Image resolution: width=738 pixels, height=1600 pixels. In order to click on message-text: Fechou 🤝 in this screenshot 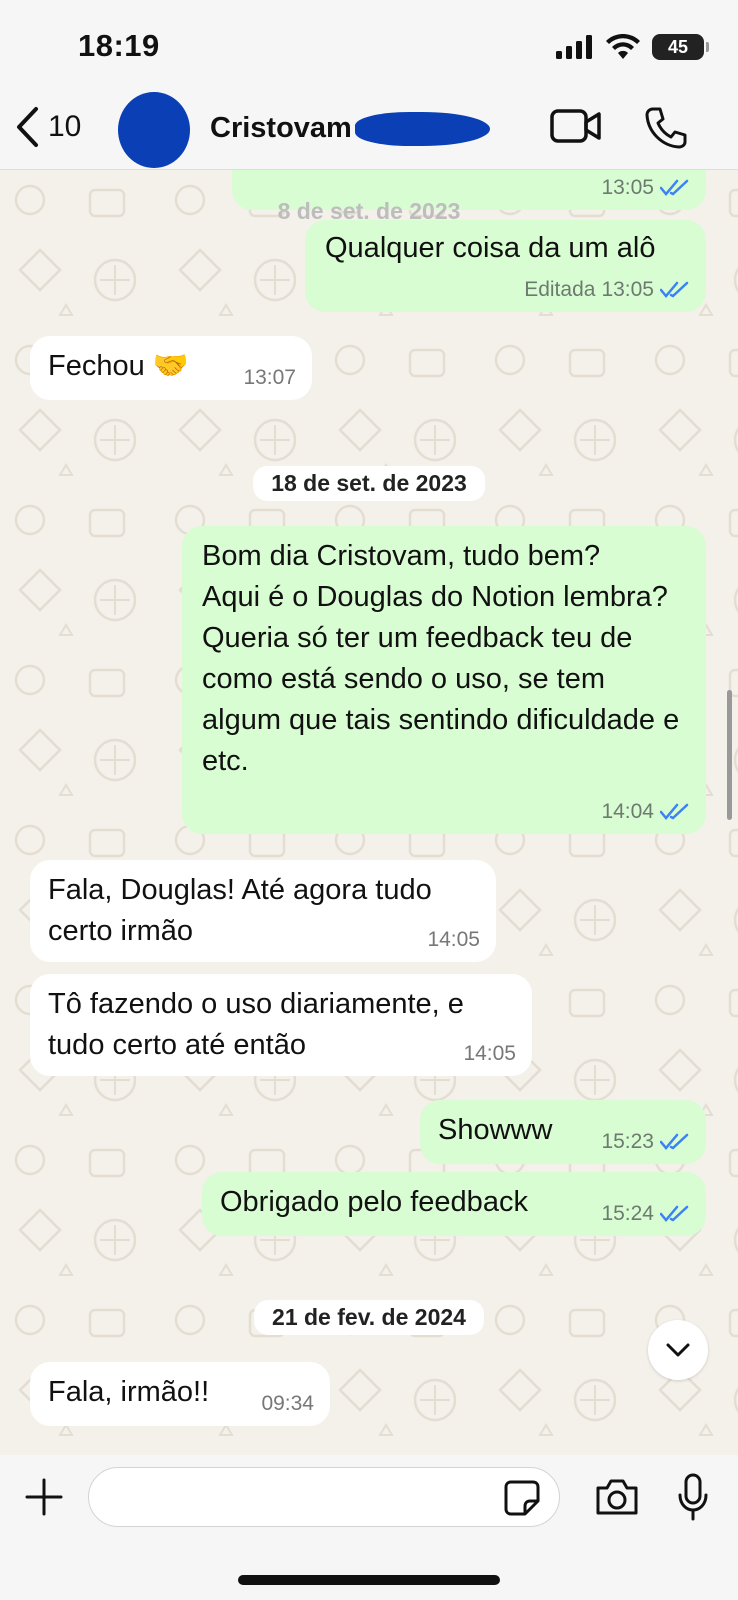, I will do `click(118, 366)`.